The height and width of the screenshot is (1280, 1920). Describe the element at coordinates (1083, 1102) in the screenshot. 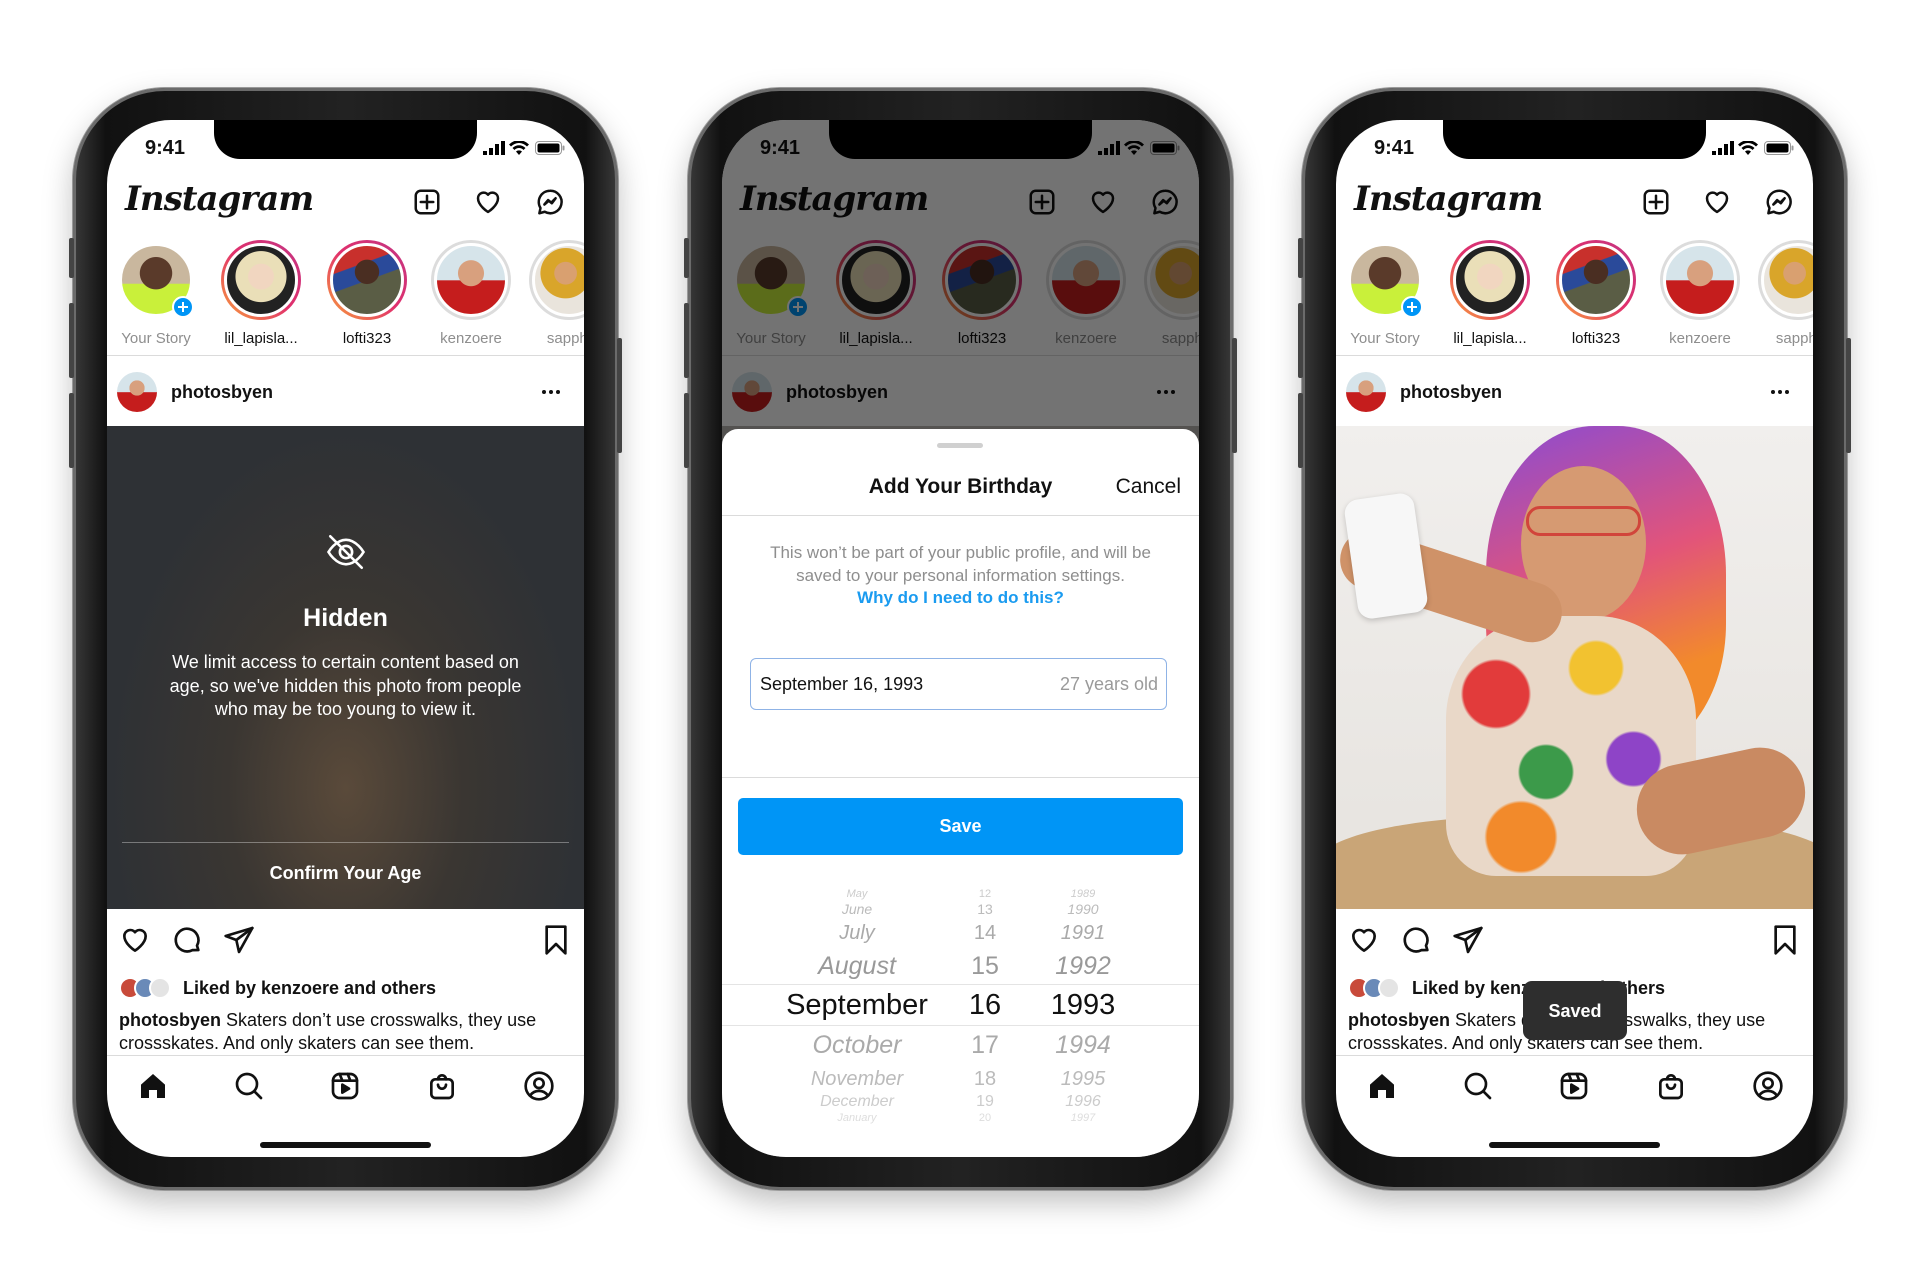

I see `picker-year-option: 1996` at that location.